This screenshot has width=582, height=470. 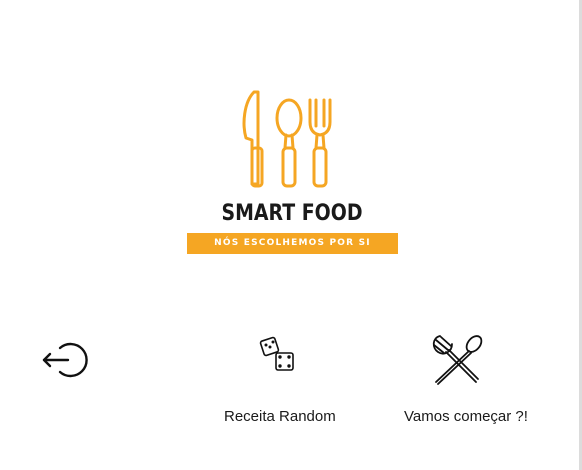 What do you see at coordinates (280, 416) in the screenshot?
I see `random-recipe-label: Receita Random` at bounding box center [280, 416].